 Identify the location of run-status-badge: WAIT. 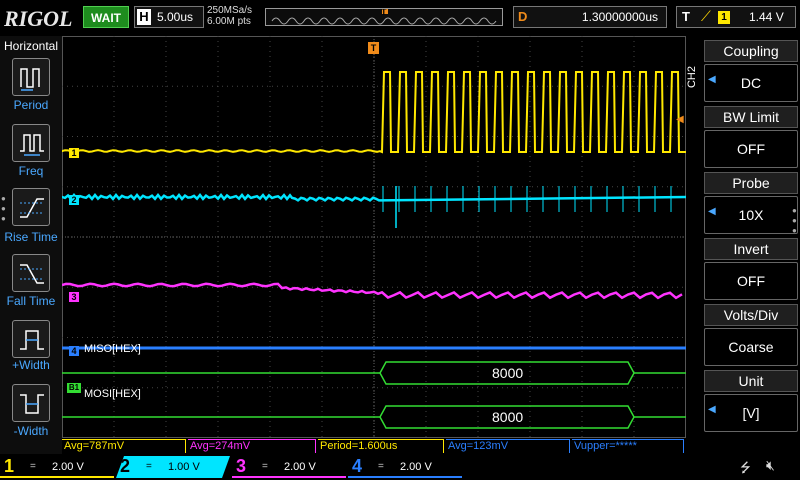
(106, 17).